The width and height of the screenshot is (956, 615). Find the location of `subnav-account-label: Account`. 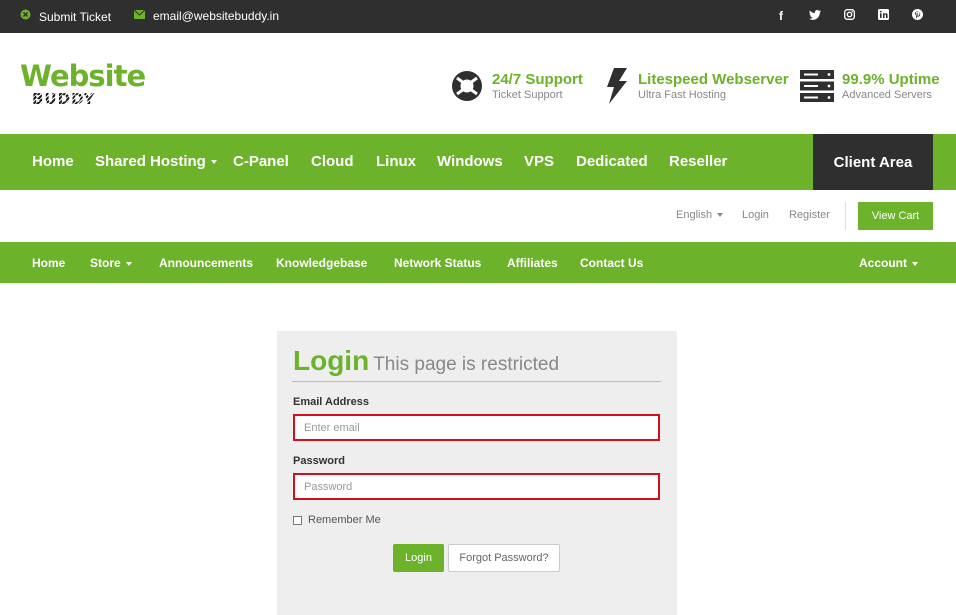

subnav-account-label: Account is located at coordinates (883, 263).